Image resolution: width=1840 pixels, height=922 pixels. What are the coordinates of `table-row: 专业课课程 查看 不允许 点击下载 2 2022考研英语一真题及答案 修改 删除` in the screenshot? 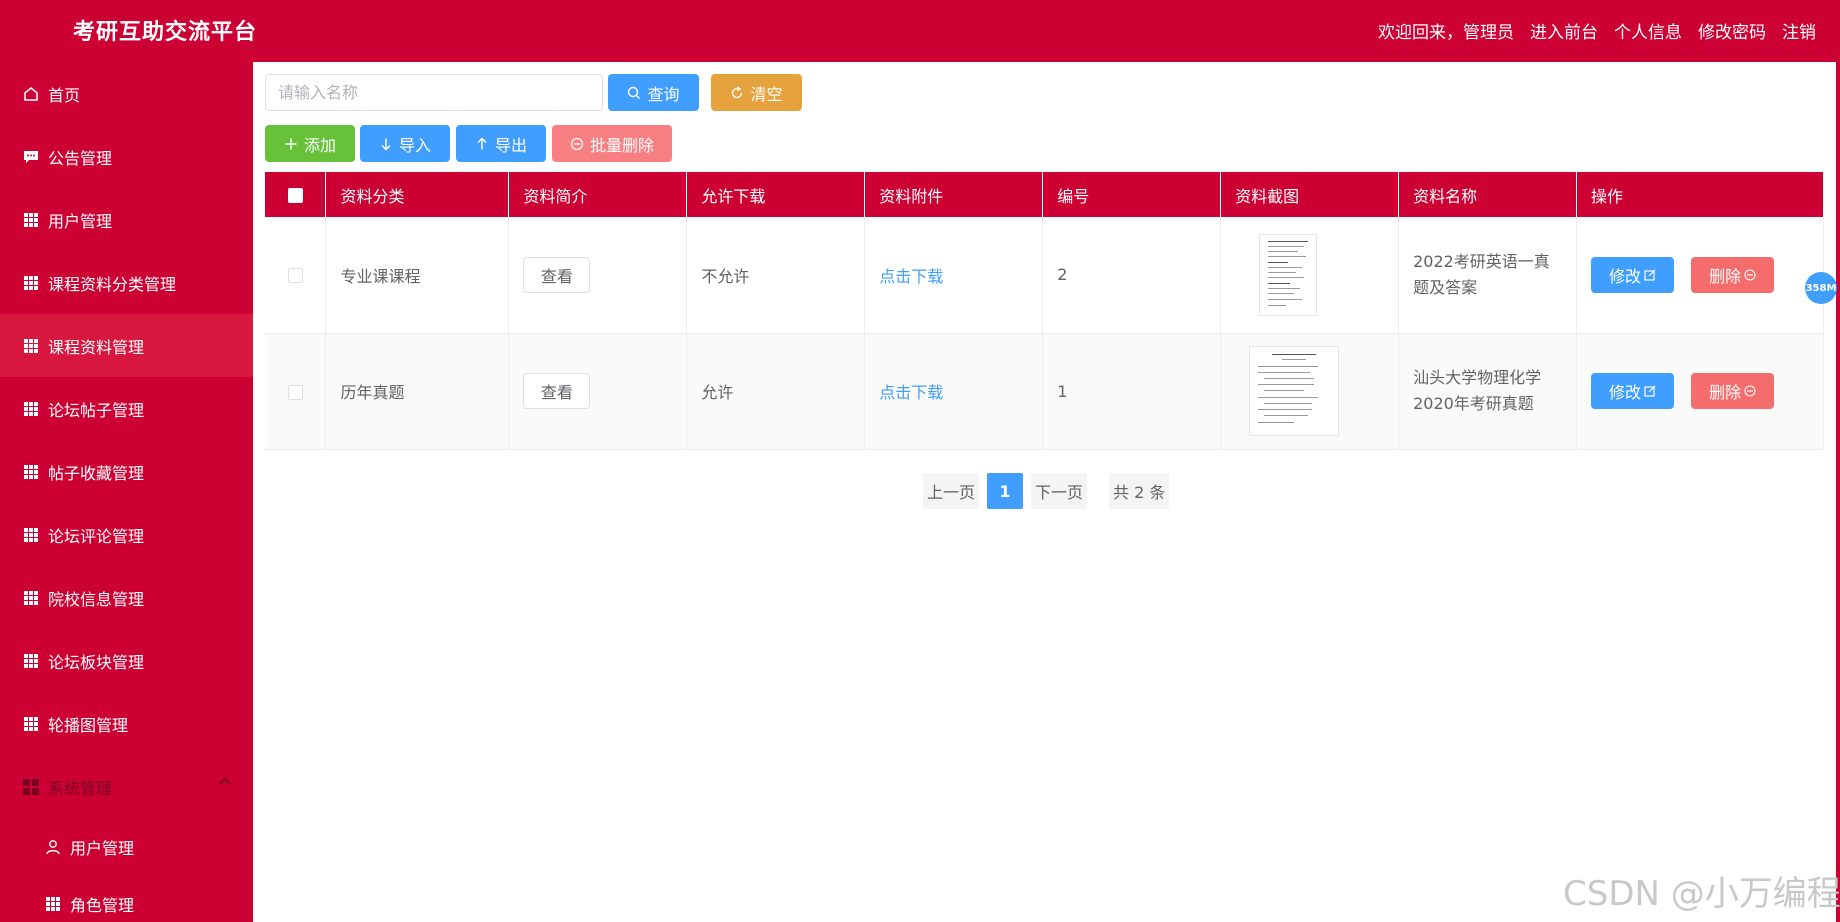 It's located at (1044, 275).